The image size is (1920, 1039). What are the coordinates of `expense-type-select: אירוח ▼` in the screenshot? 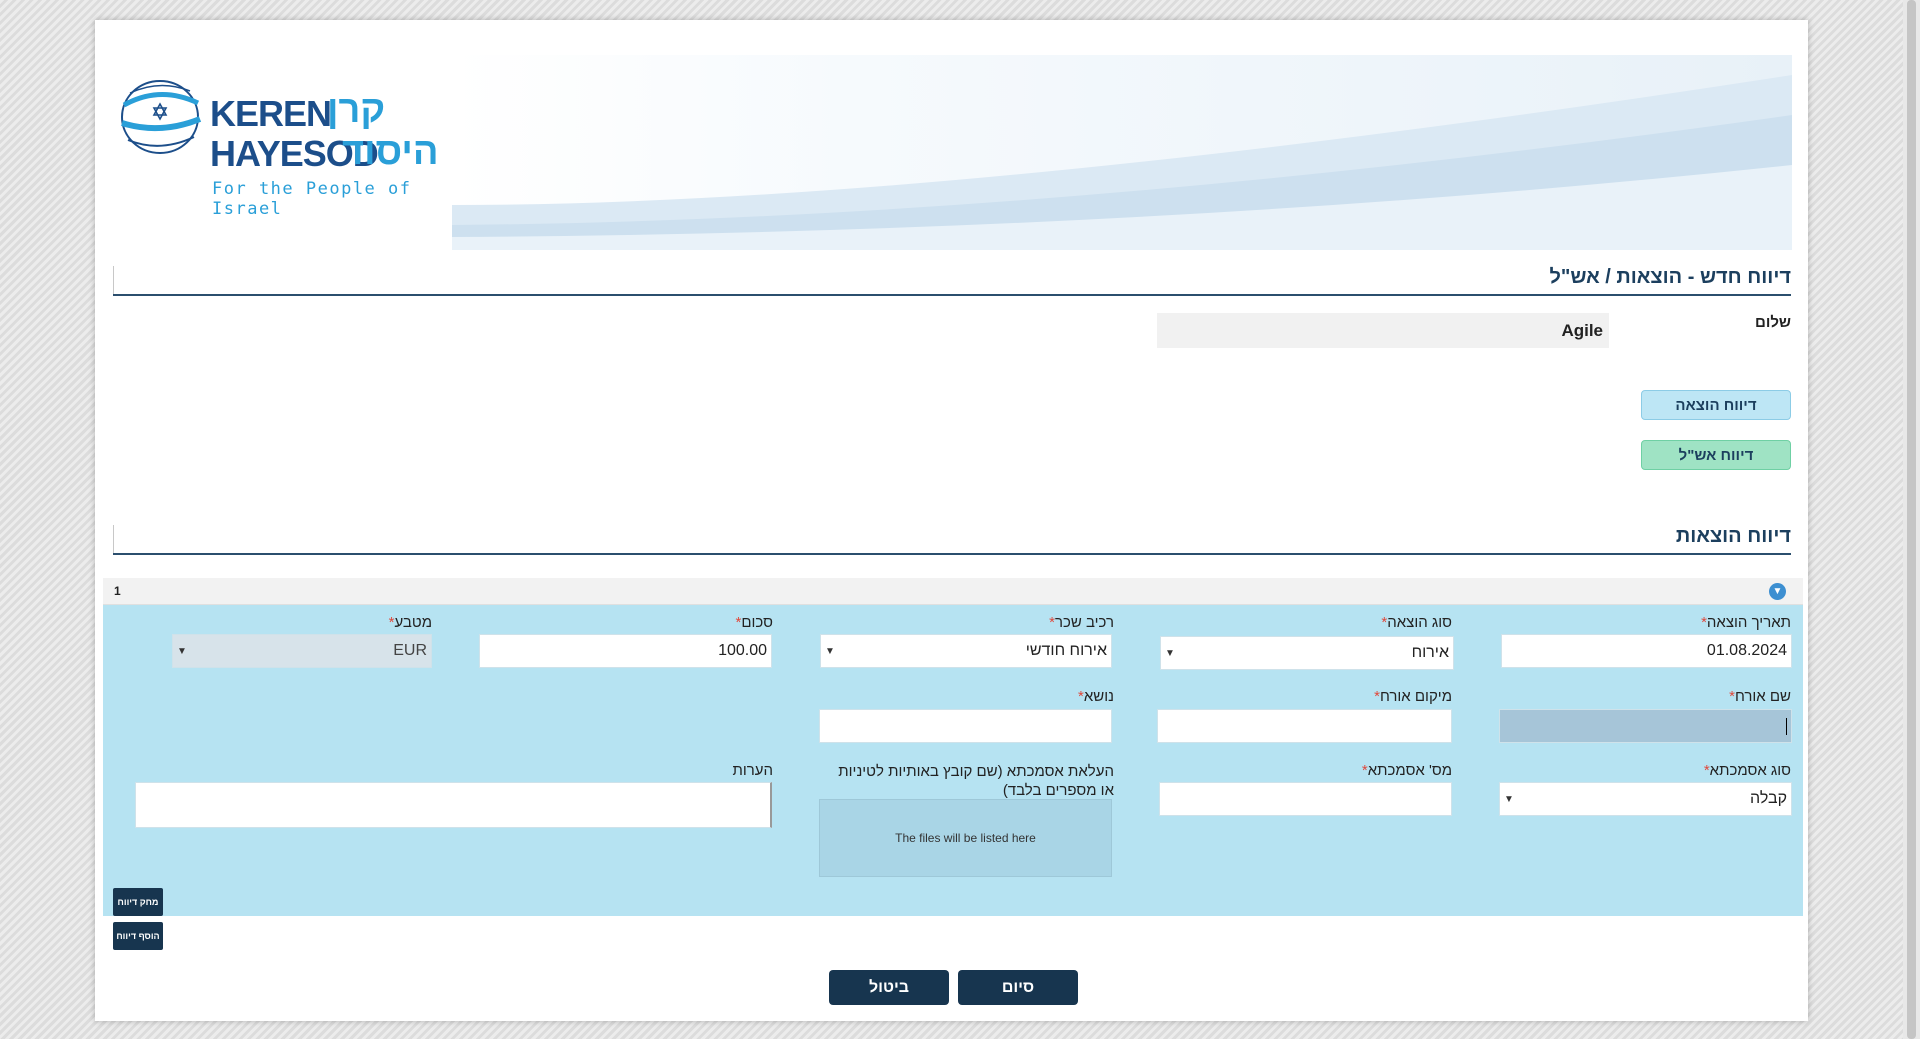 It's located at (1307, 653).